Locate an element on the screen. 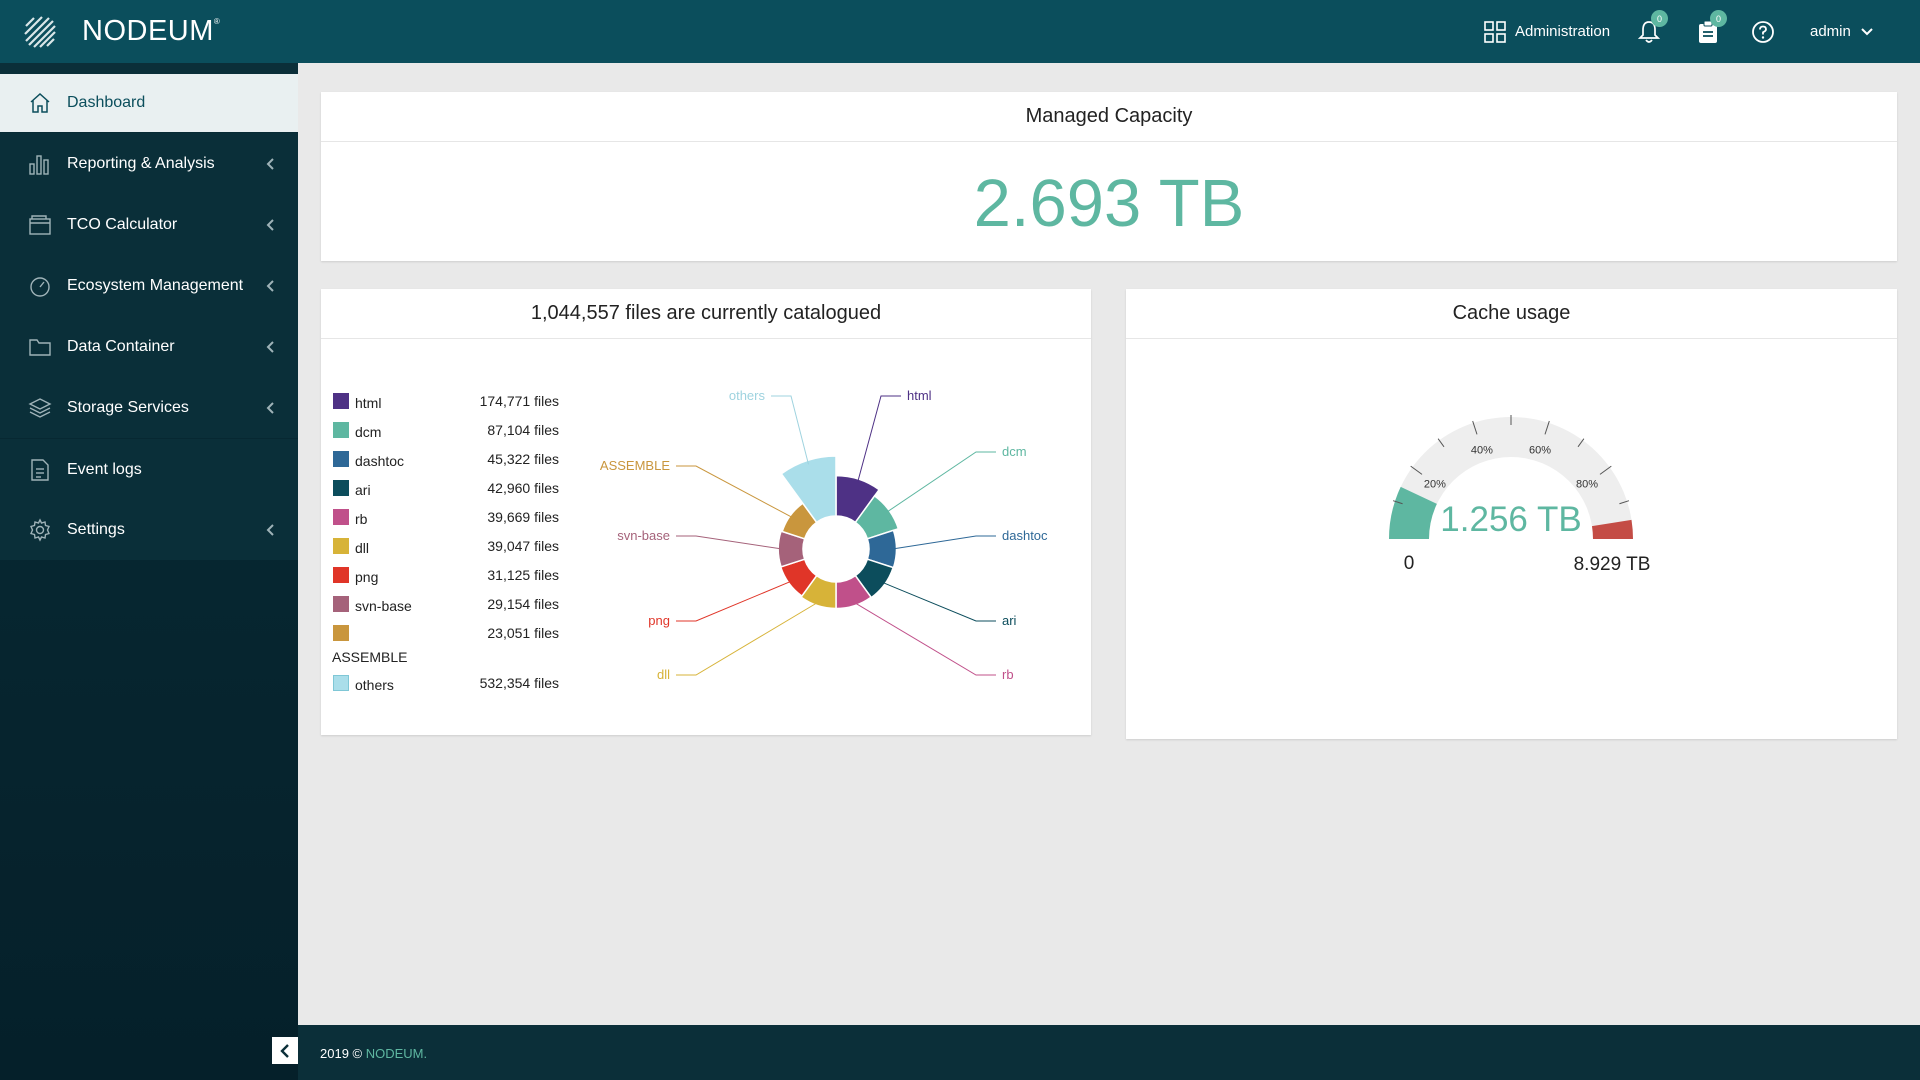 This screenshot has height=1080, width=1920. footer-copyright: 2019 © NODEUM. is located at coordinates (374, 1053).